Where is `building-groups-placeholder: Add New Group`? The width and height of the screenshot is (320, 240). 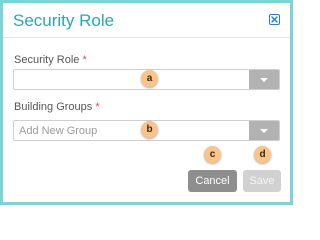 building-groups-placeholder: Add New Group is located at coordinates (58, 131).